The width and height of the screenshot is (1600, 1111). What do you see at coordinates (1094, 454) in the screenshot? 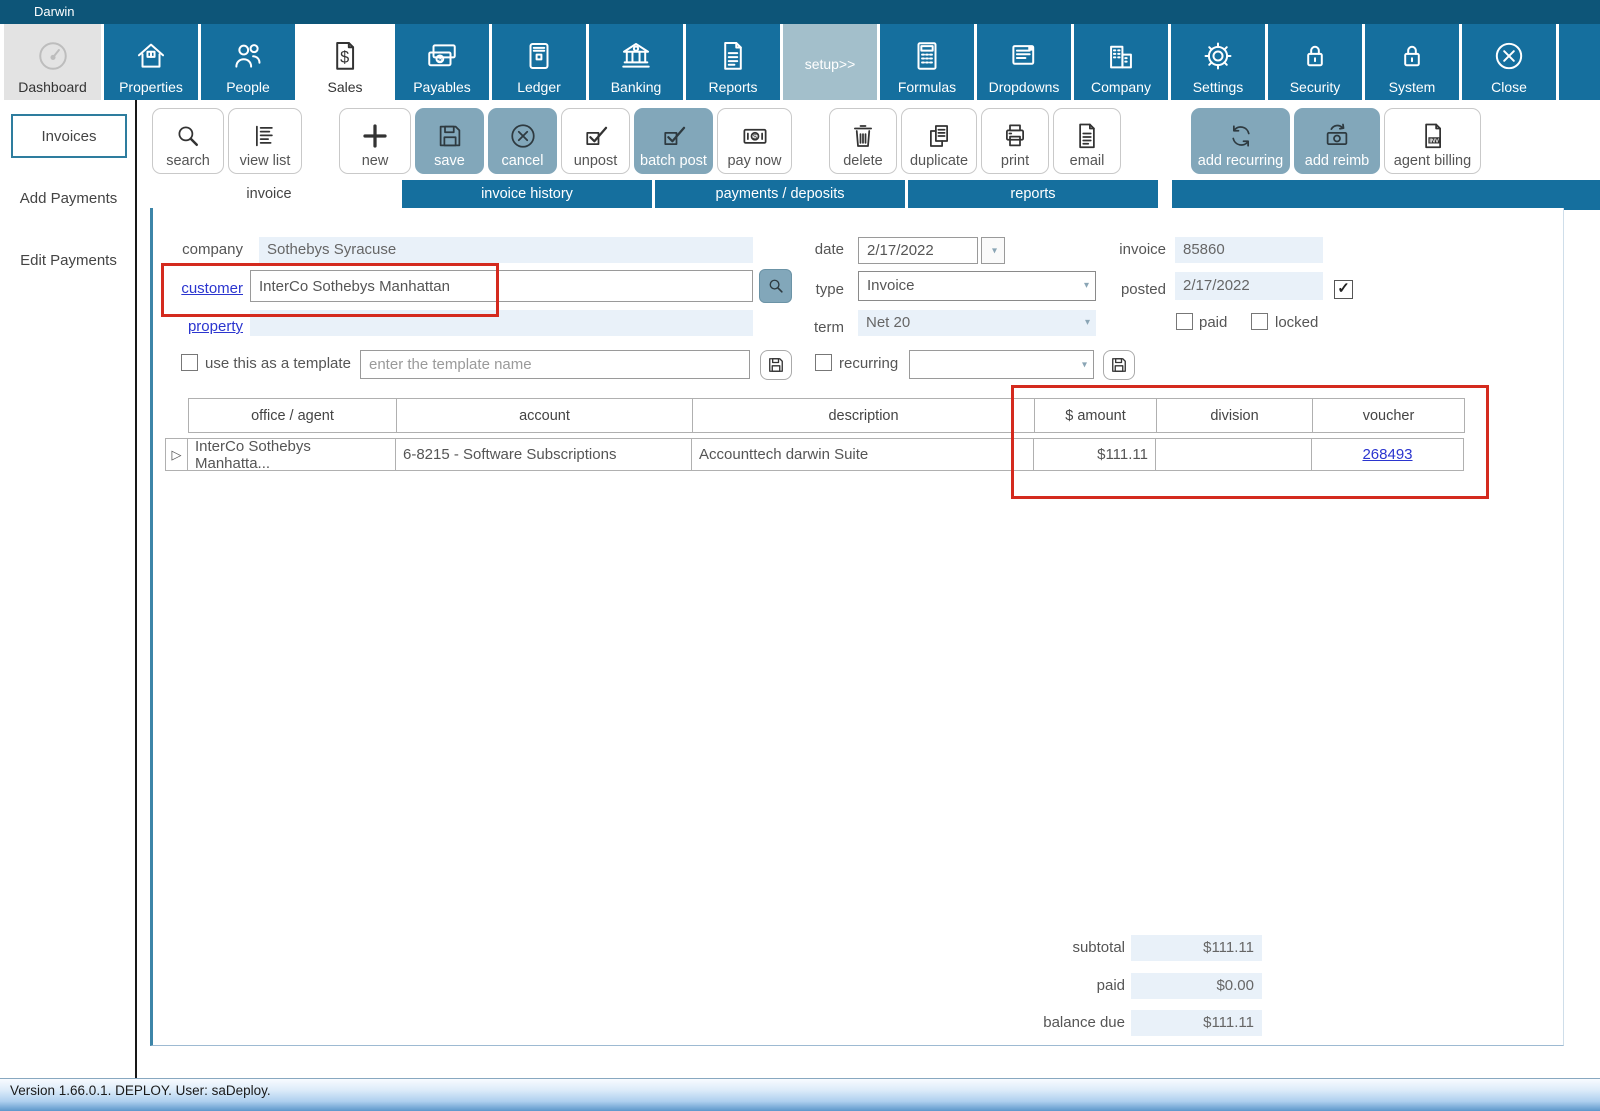
I see `cell-amount: $111.11` at bounding box center [1094, 454].